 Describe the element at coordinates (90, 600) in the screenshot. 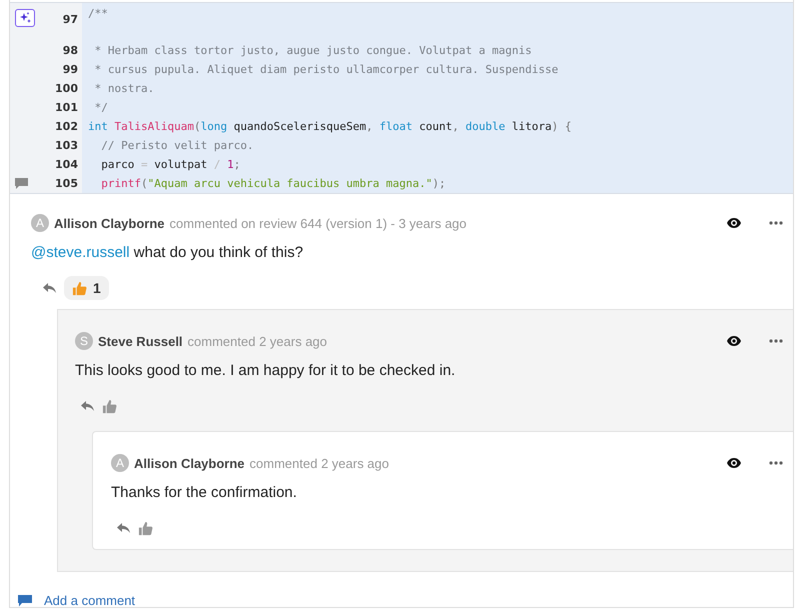

I see `add-comment-link: Add a comment` at that location.